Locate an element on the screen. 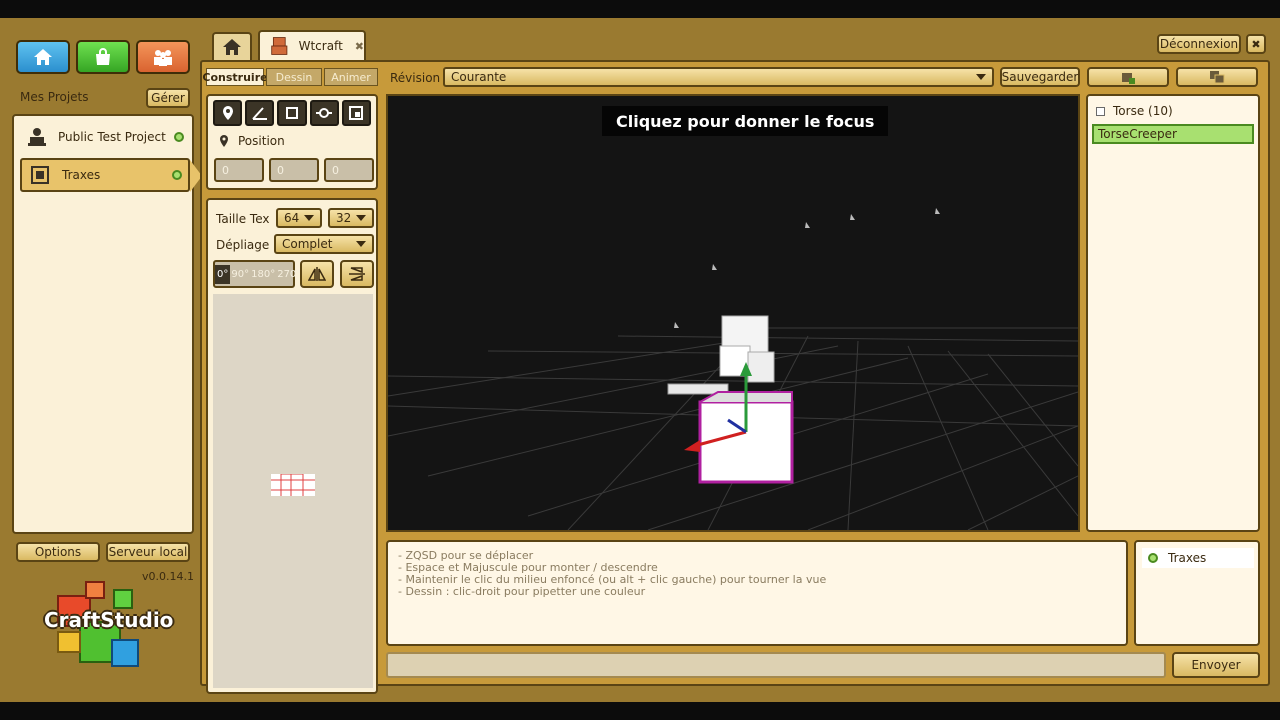 The image size is (1280, 720). add-box-button is located at coordinates (1128, 77).